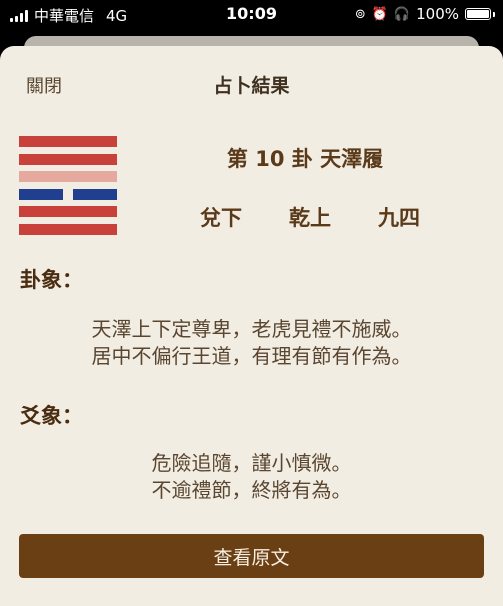 Image resolution: width=503 pixels, height=606 pixels. What do you see at coordinates (251, 14) in the screenshot?
I see `status-bar: 中華電信 4G 10:09 ⊚ ⏰ 🎧 100%` at bounding box center [251, 14].